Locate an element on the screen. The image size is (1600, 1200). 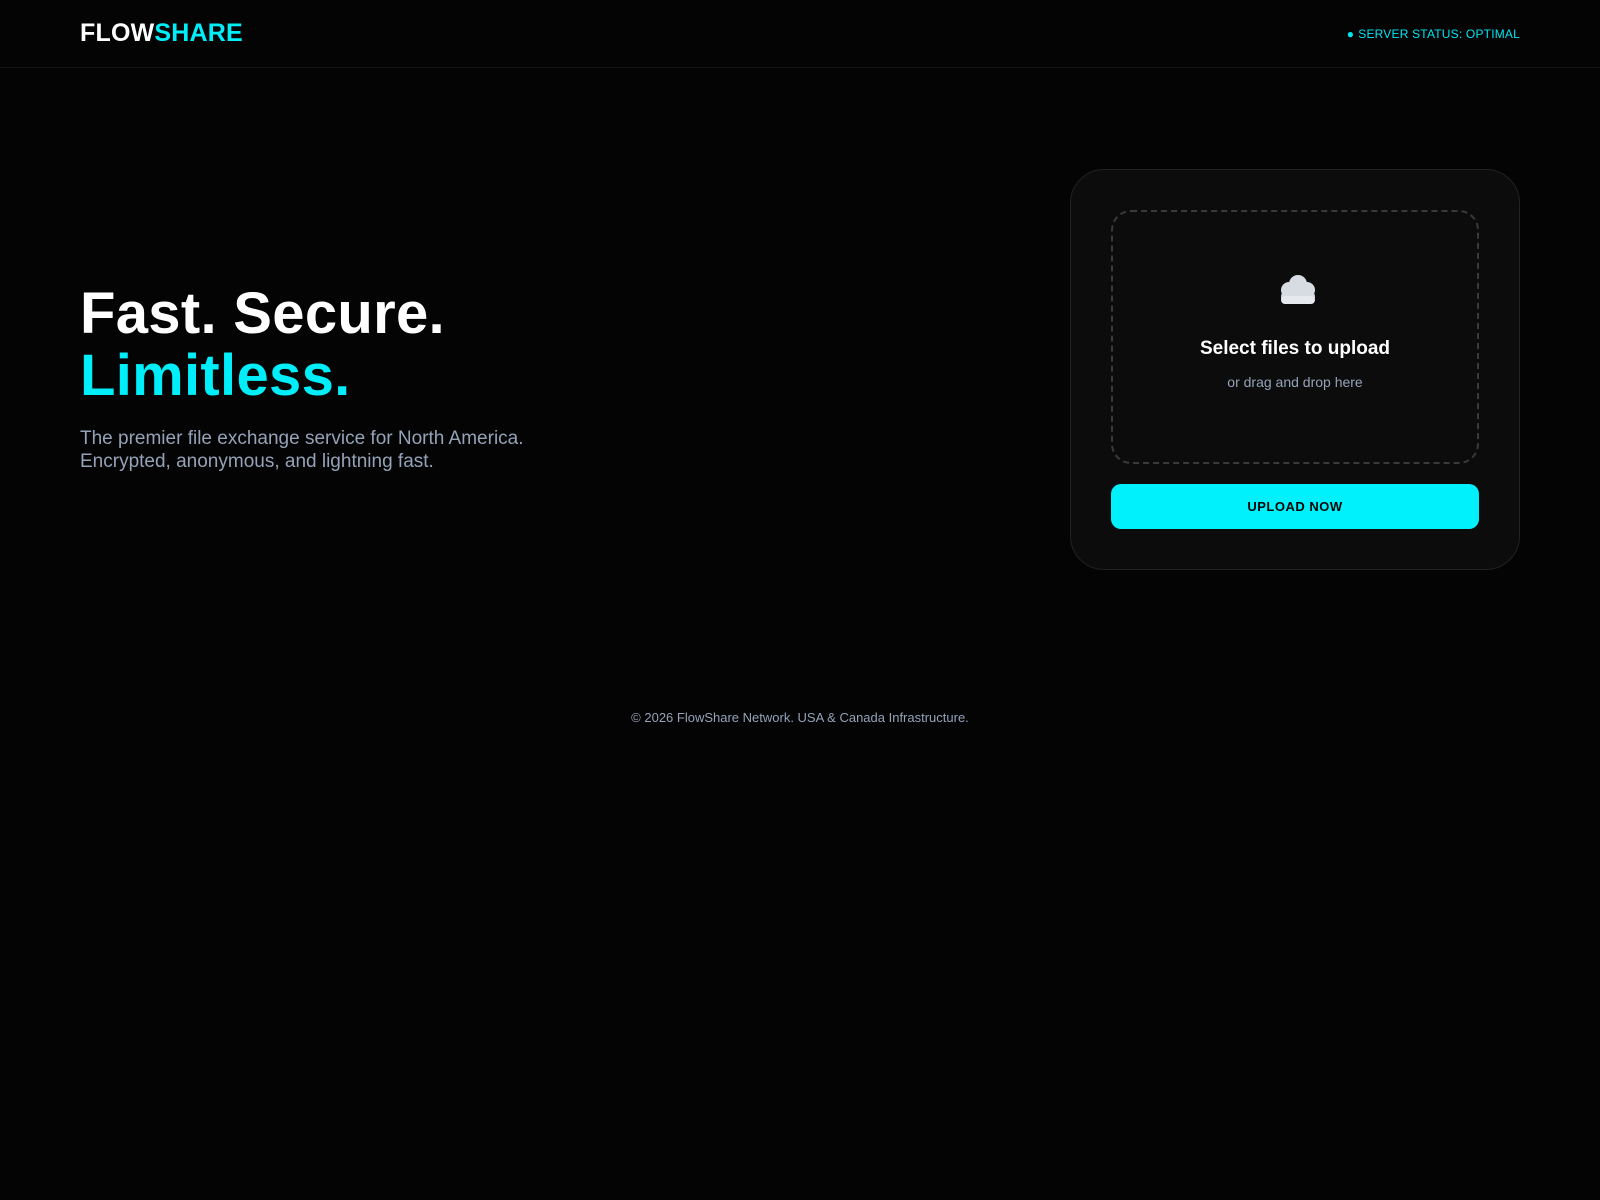
dropzone-title: Select files to upload is located at coordinates (1295, 348).